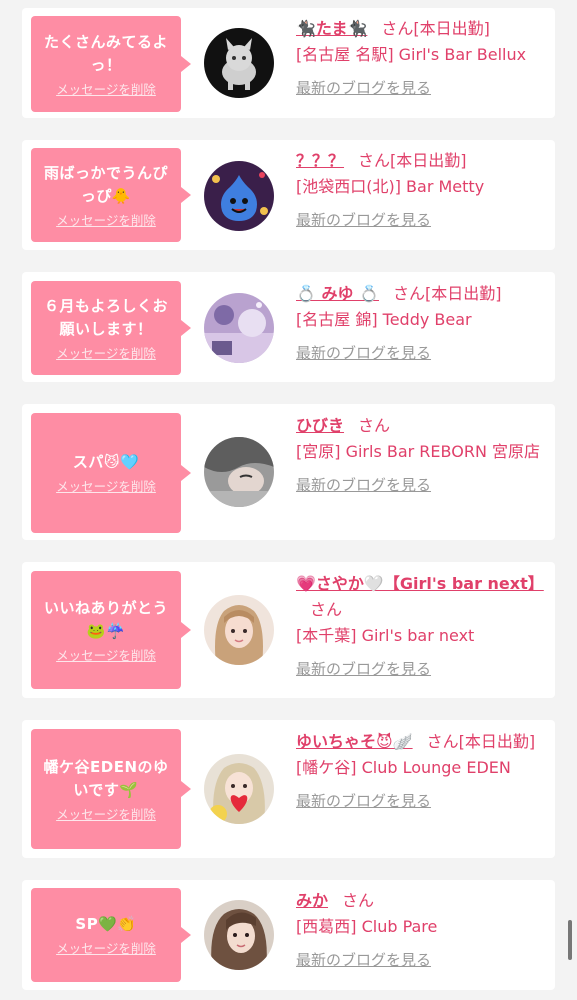  I want to click on cast-name-link: 💗さやか🤍【Girl's bar next】, so click(420, 583).